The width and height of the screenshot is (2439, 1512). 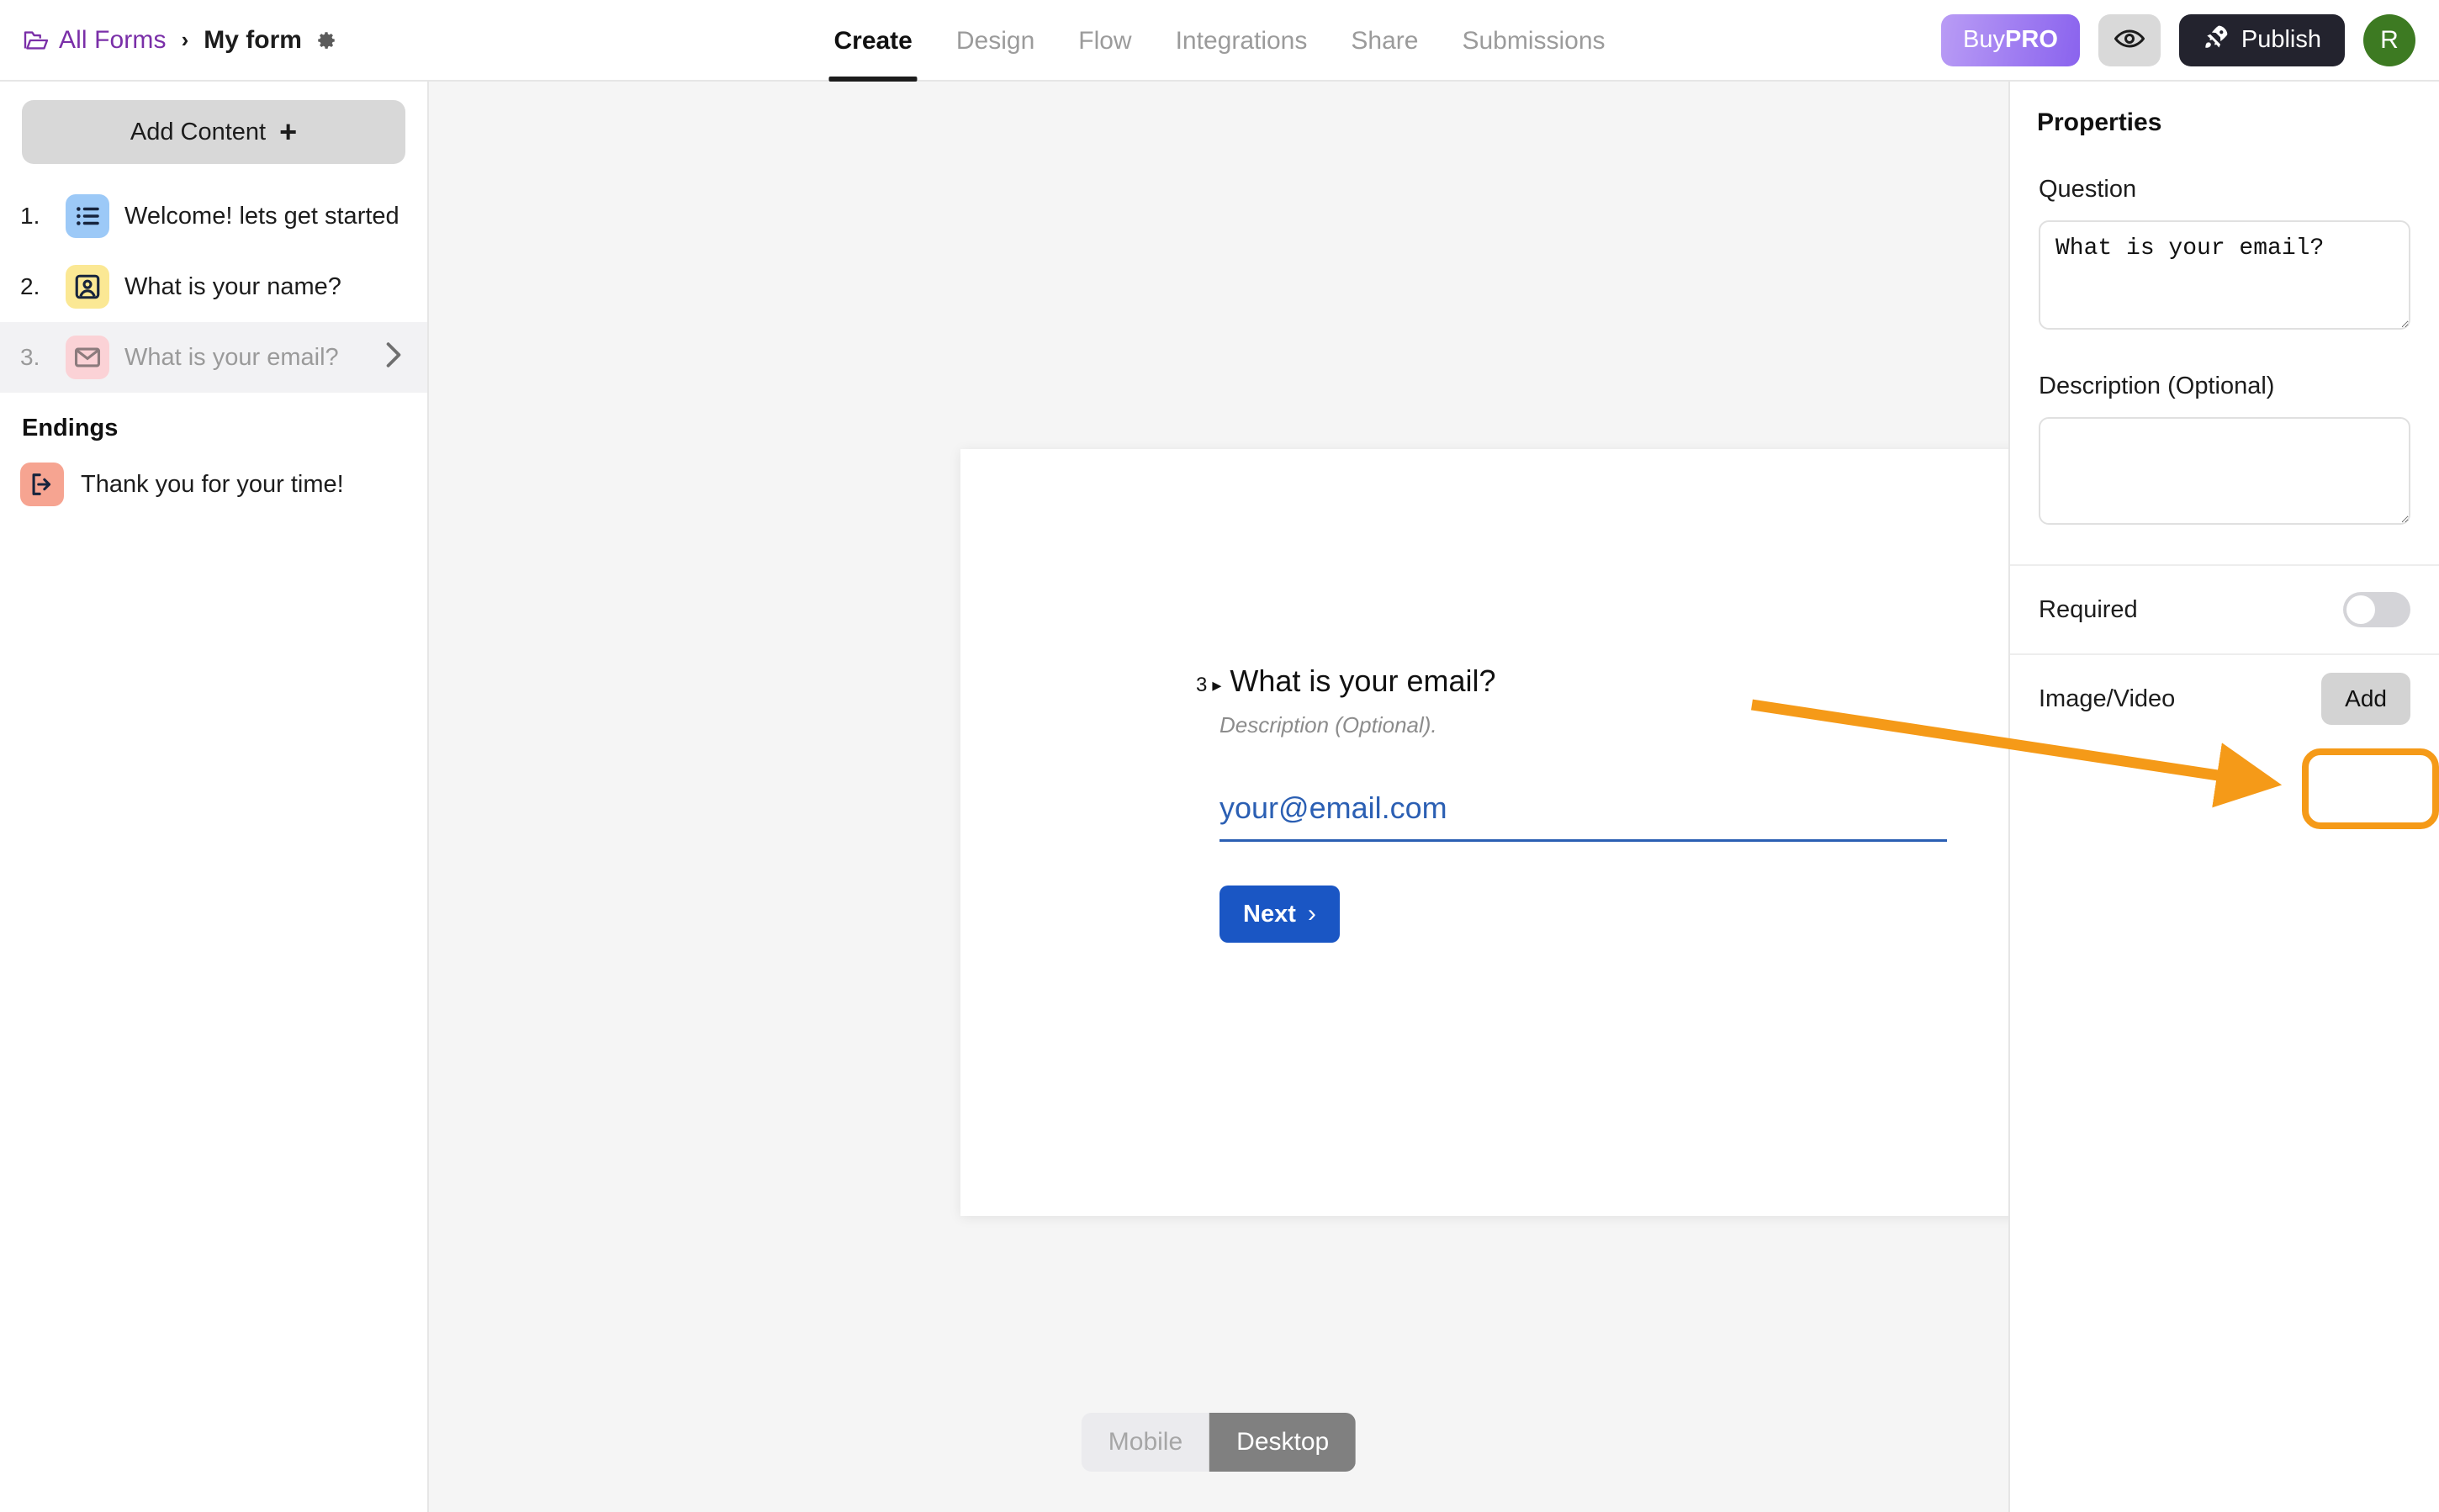 I want to click on endings-title: Endings, so click(x=70, y=428).